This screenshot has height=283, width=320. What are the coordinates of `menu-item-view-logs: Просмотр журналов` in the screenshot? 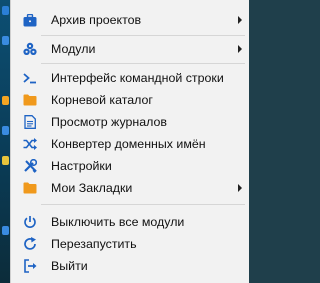 It's located at (130, 122).